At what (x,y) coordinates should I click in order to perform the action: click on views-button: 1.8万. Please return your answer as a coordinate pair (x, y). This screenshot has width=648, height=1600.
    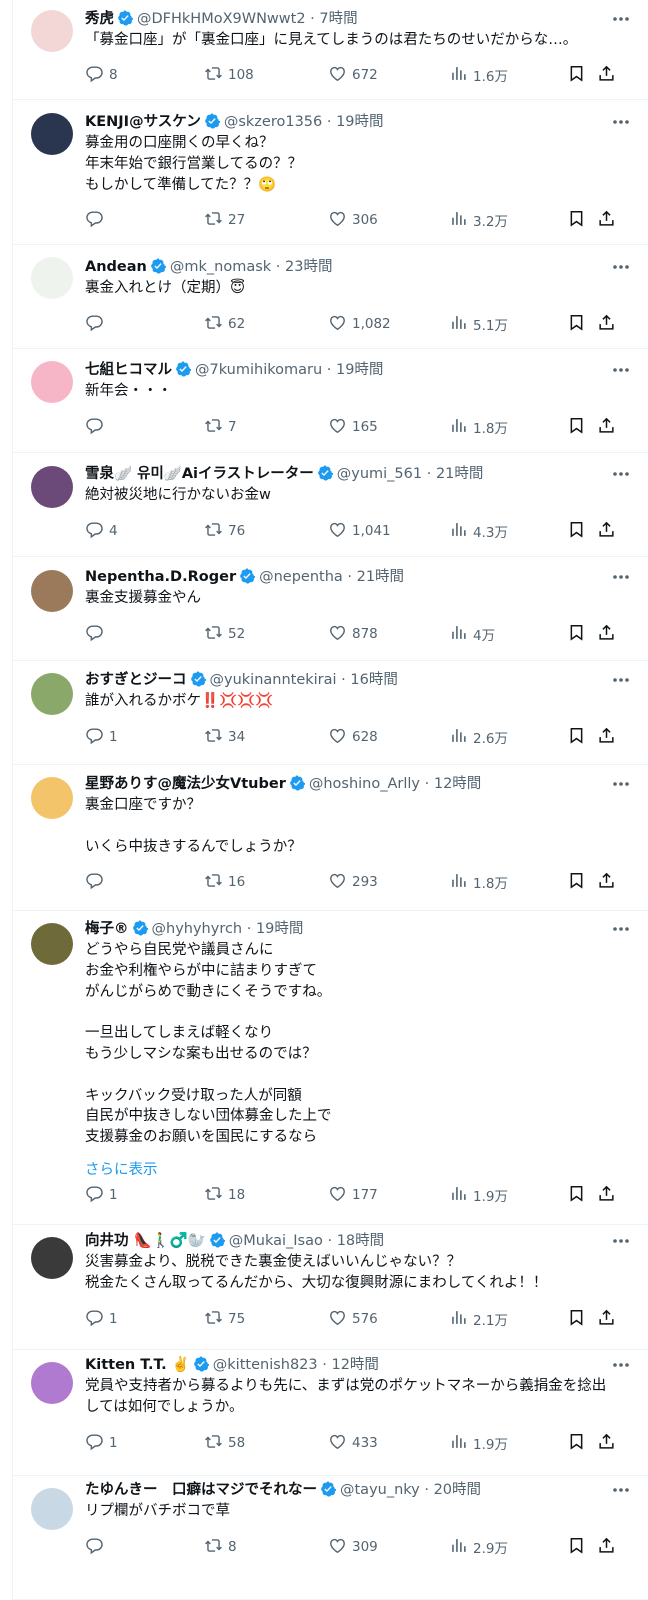
    Looking at the image, I should click on (478, 882).